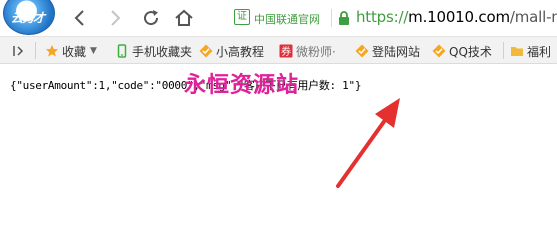  Describe the element at coordinates (396, 51) in the screenshot. I see `bookmark-label: 登陆网站` at that location.